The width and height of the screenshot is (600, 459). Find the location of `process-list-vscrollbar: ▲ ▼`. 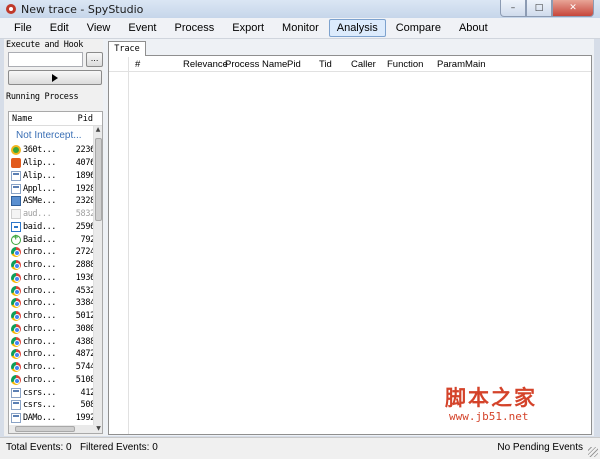

process-list-vscrollbar: ▲ ▼ is located at coordinates (97, 279).